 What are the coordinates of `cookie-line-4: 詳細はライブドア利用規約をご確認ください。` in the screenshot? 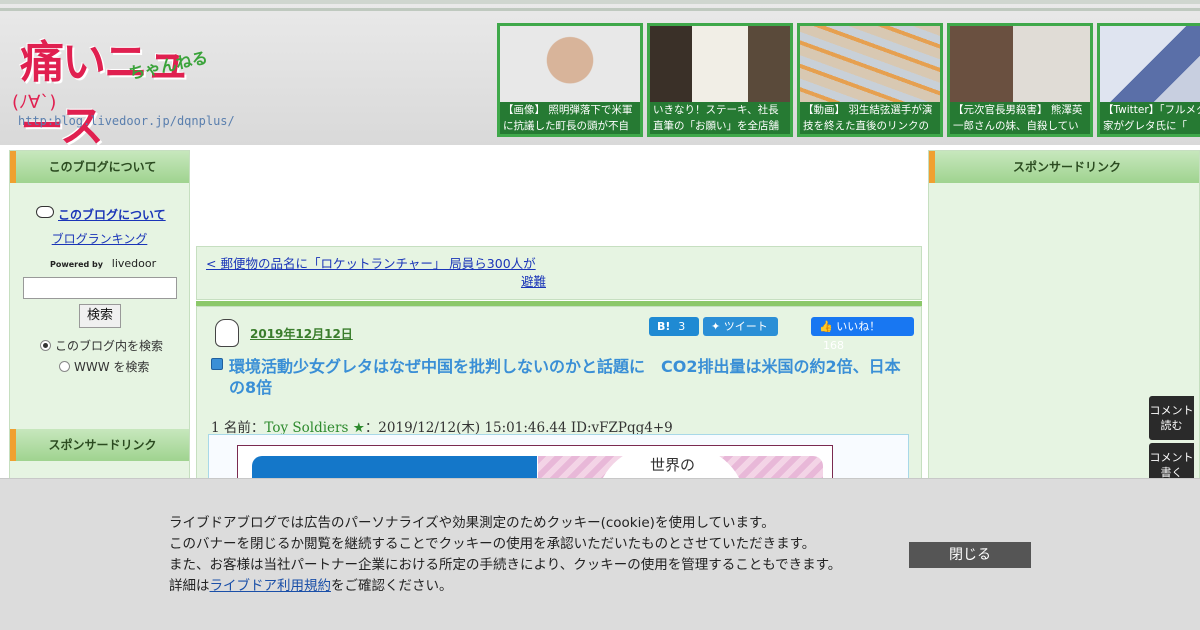 It's located at (529, 586).